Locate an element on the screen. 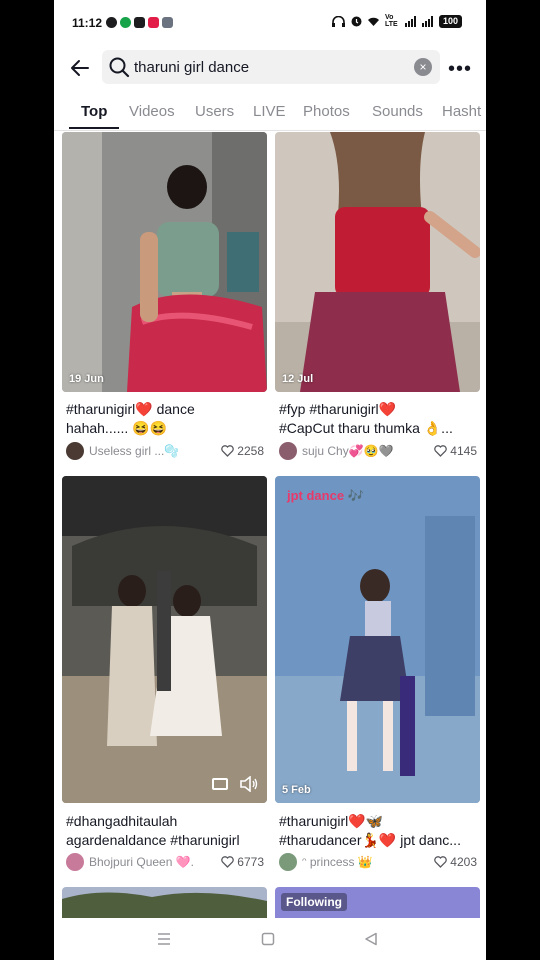 This screenshot has height=960, width=540. card-meta: suju Chy💞🥹🩶 4145 is located at coordinates (378, 451).